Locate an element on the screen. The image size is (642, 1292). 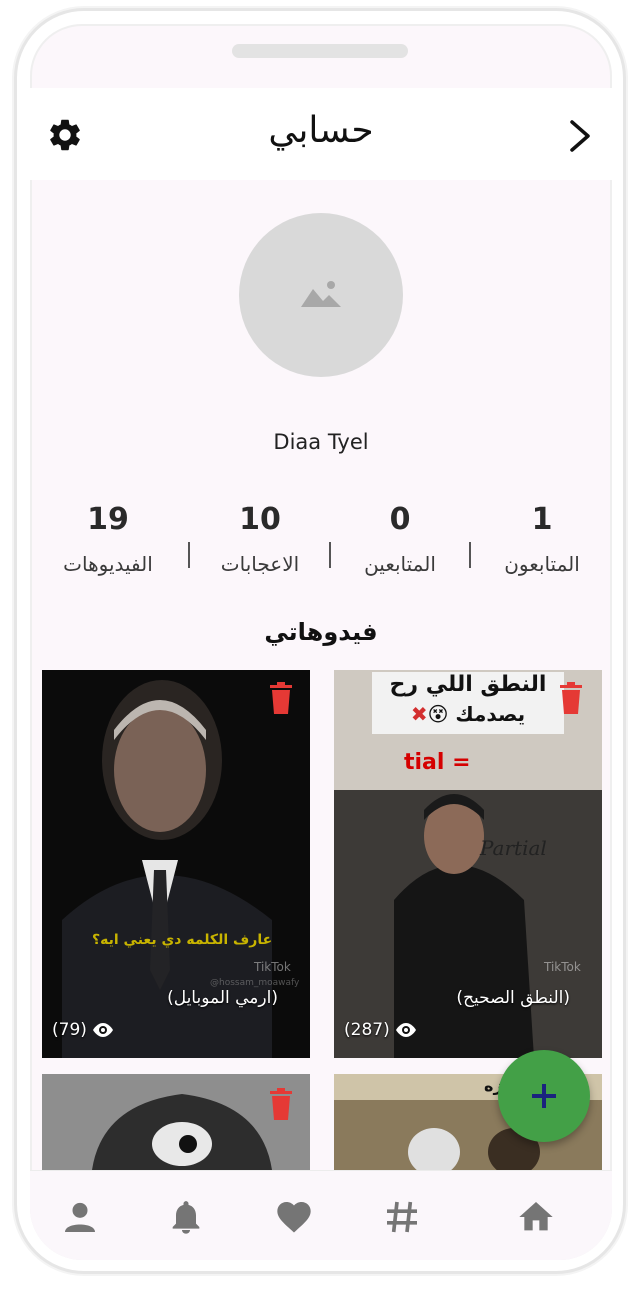
stat-value: 0 is located at coordinates (400, 519).